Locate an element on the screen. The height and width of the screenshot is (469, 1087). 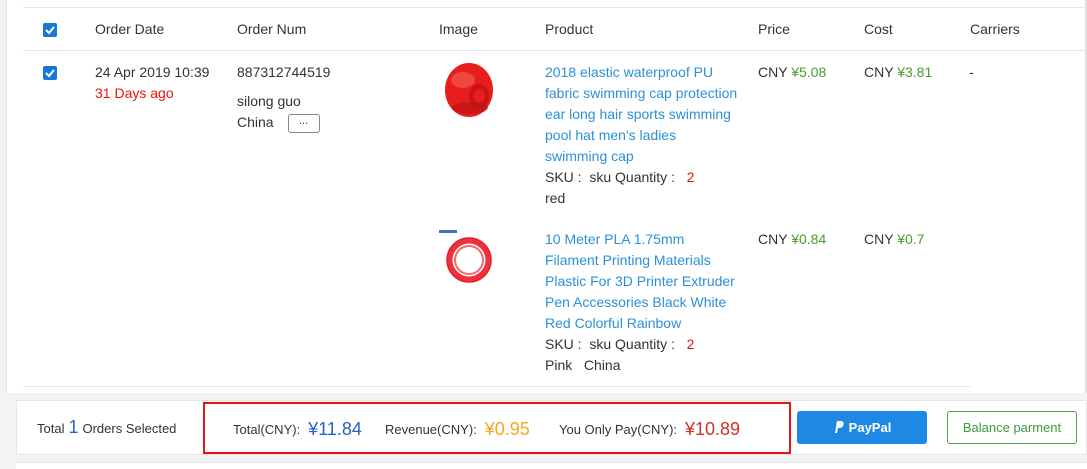
selected-count: 1 is located at coordinates (73, 427).